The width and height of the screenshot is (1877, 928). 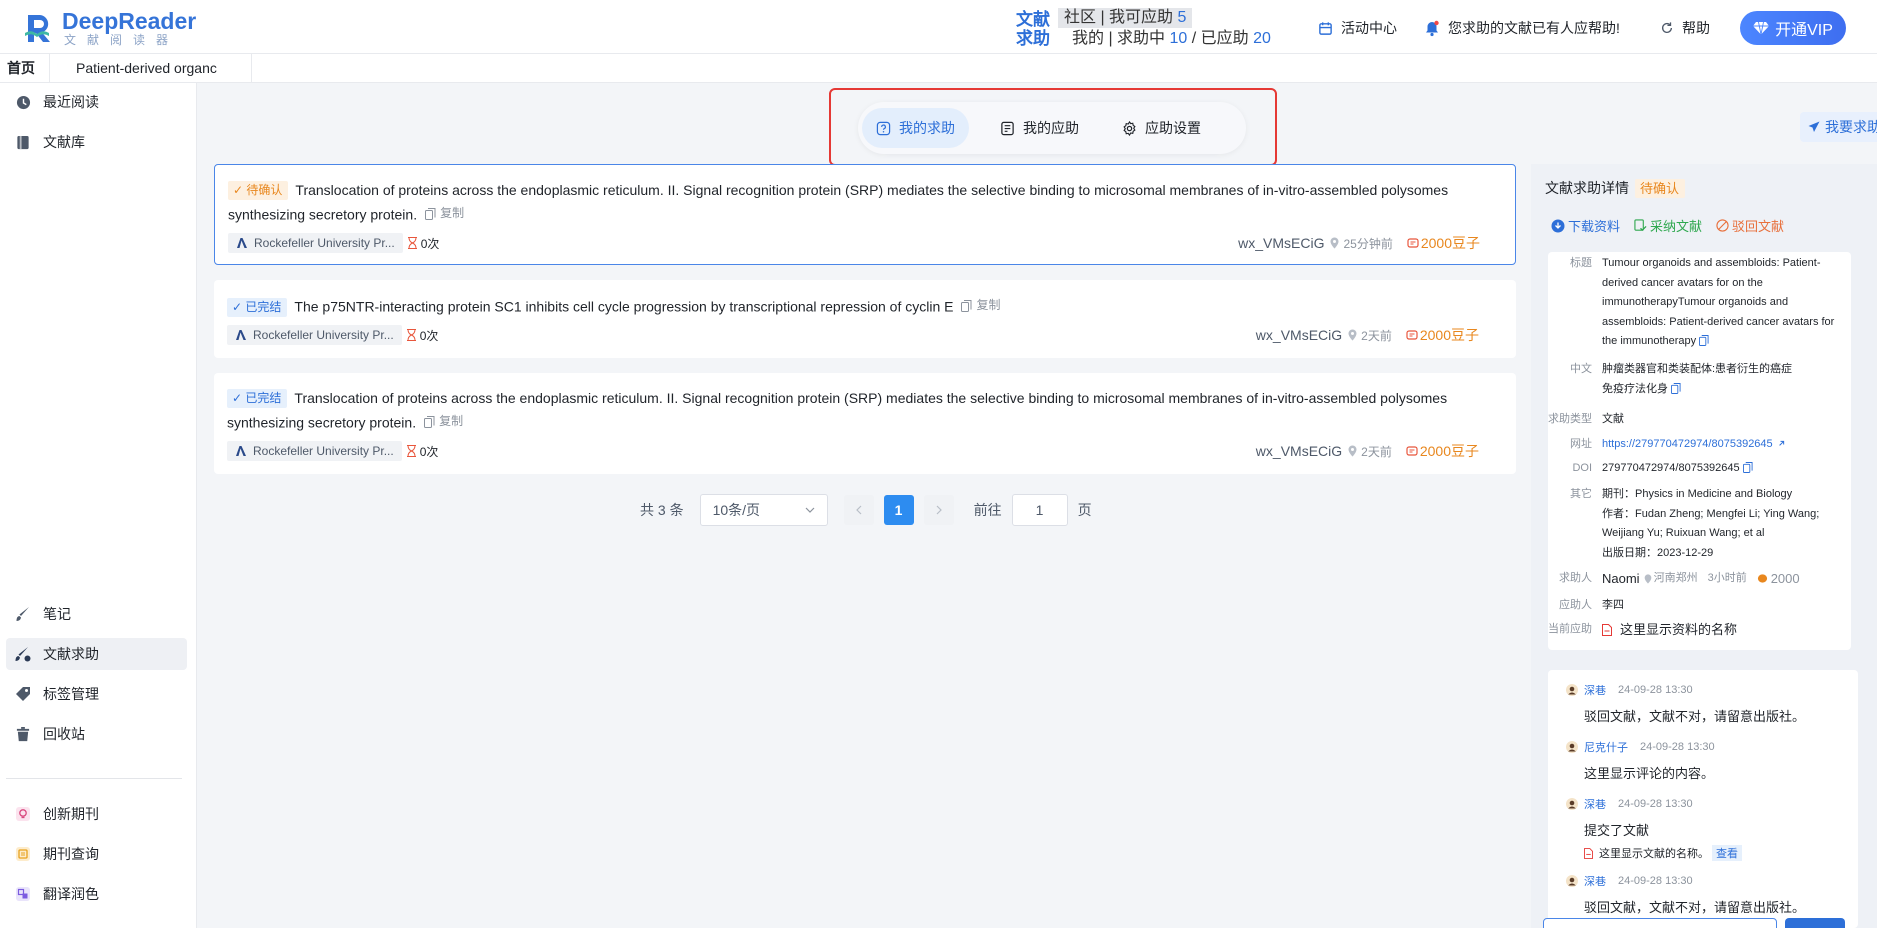 What do you see at coordinates (1432, 28) in the screenshot?
I see `bell-icon` at bounding box center [1432, 28].